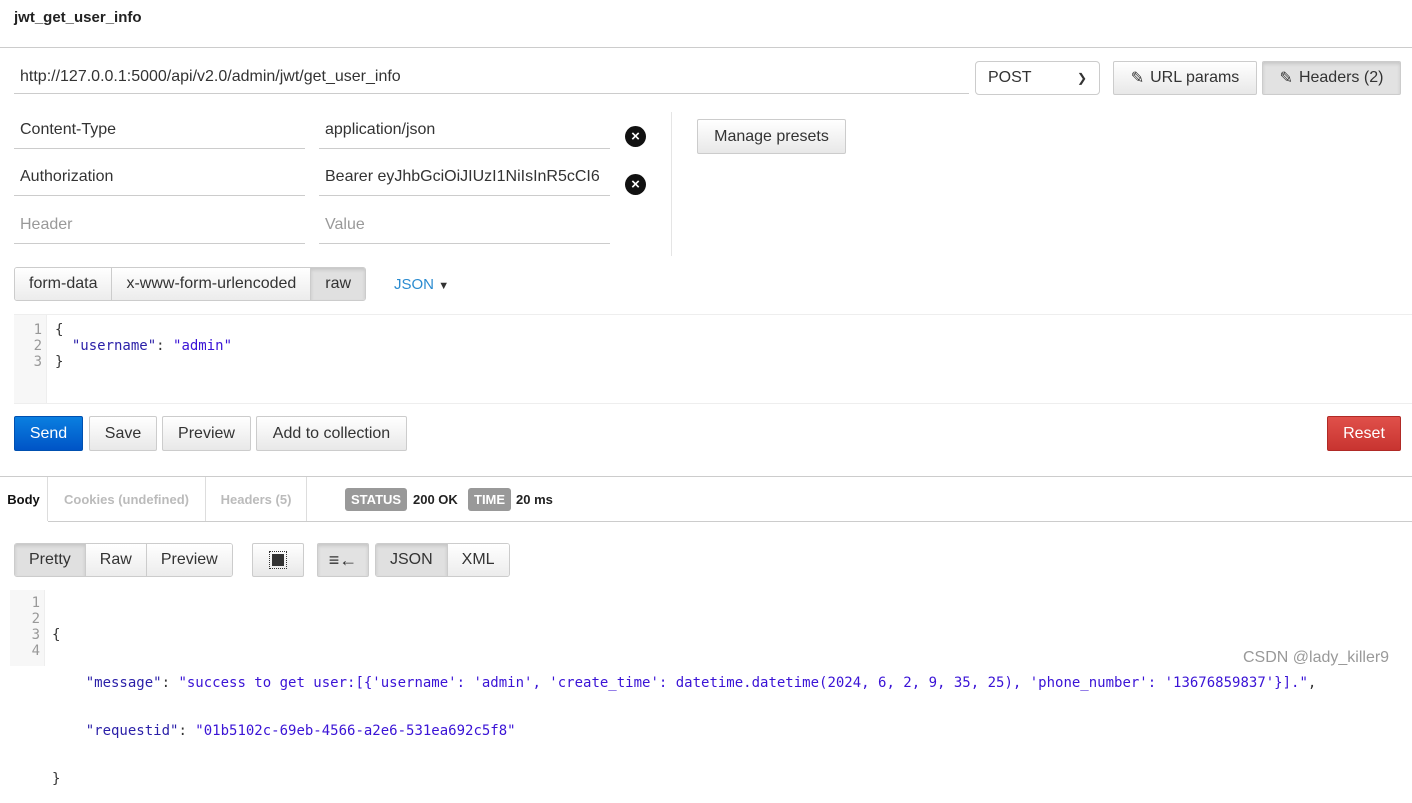  I want to click on headers-button: ✎ Headers (2), so click(1331, 78).